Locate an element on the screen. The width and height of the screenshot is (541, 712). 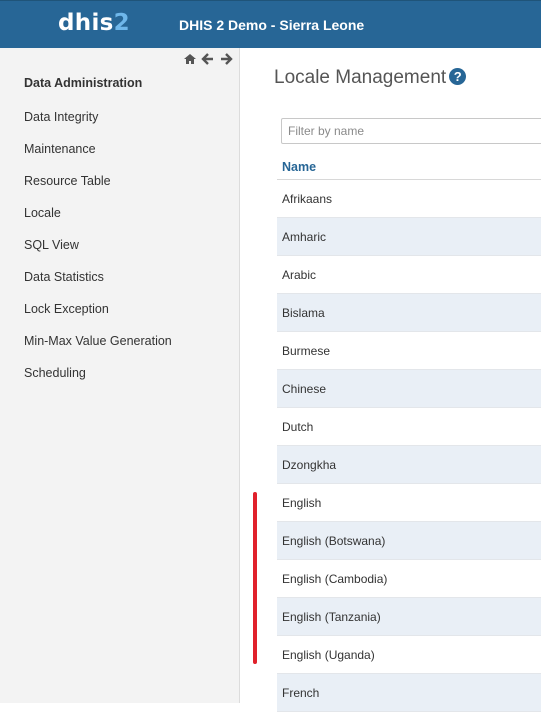
table-row: English is located at coordinates (409, 503).